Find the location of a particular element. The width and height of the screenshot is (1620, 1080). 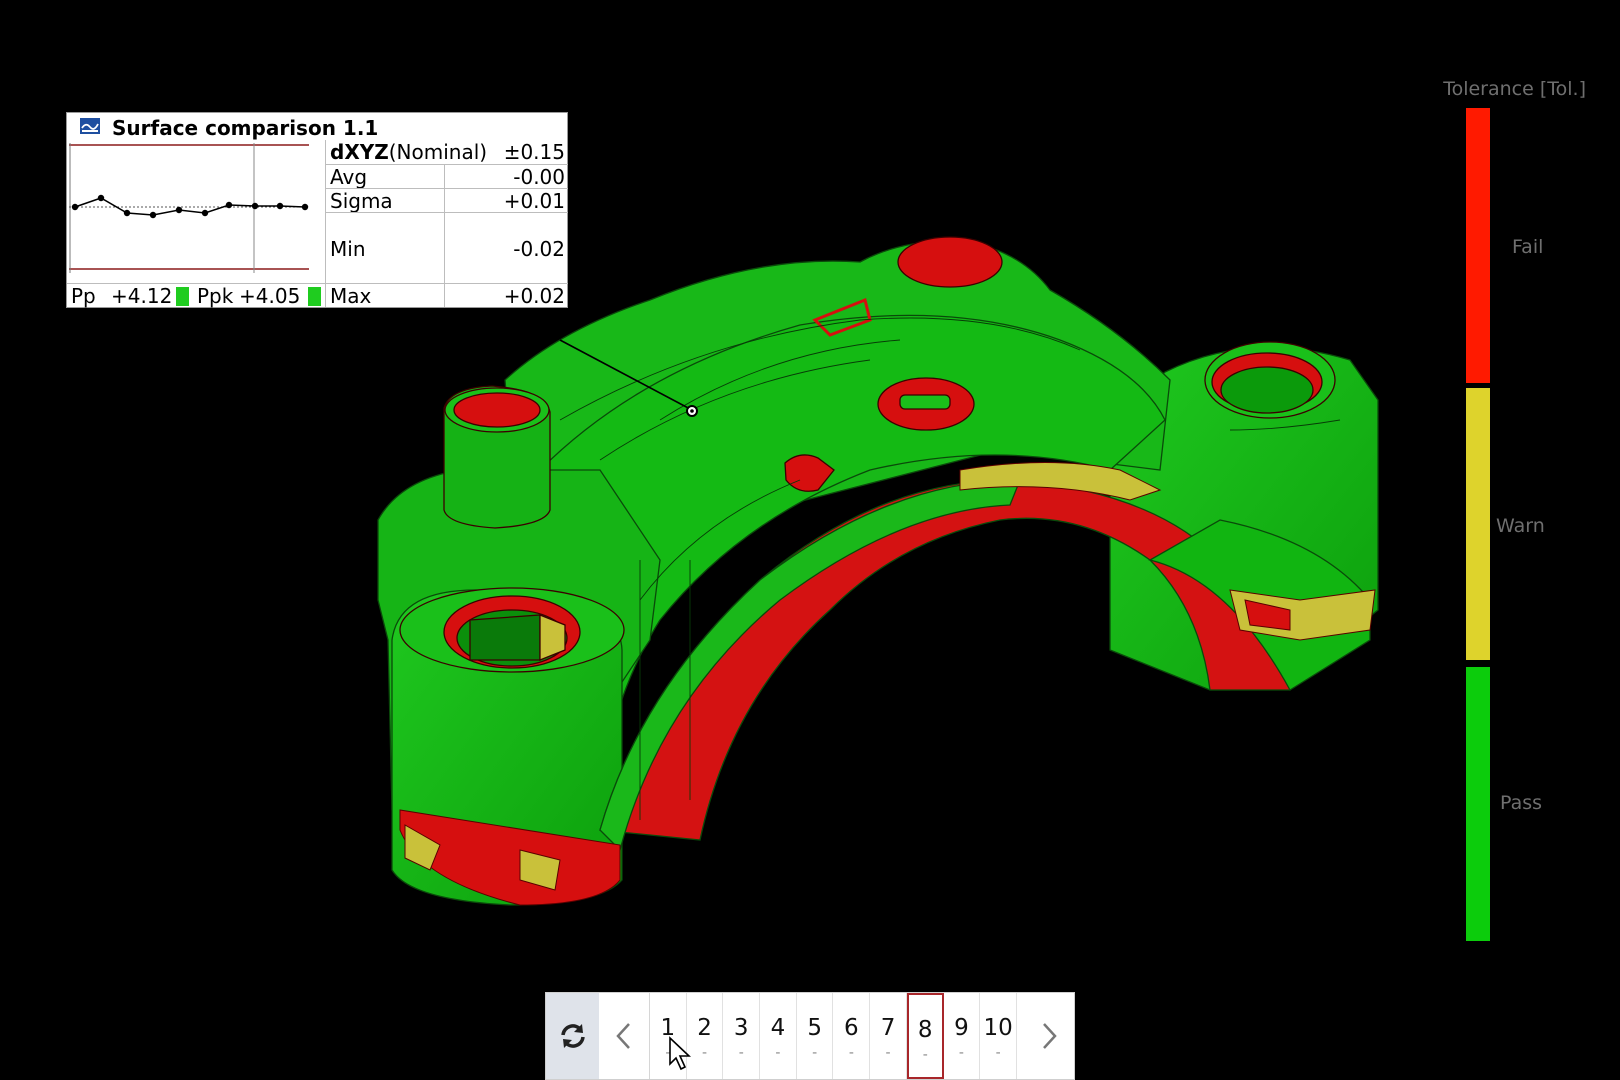

max-label: Max is located at coordinates (351, 296).